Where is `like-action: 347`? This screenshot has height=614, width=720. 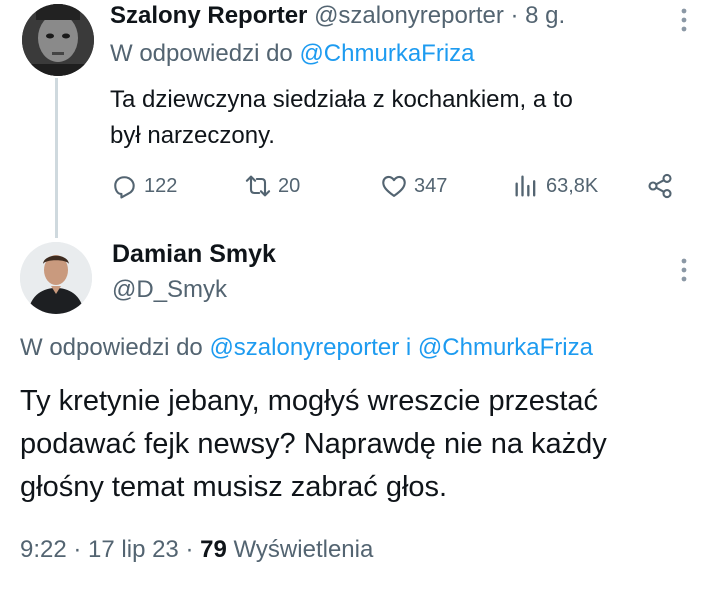 like-action: 347 is located at coordinates (413, 186).